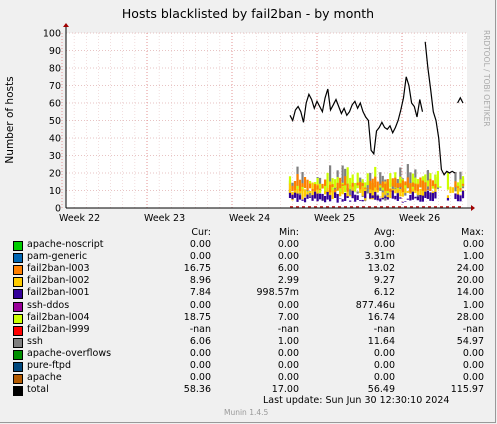 The width and height of the screenshot is (497, 424). What do you see at coordinates (52, 34) in the screenshot?
I see `y-tick-label: 100` at bounding box center [52, 34].